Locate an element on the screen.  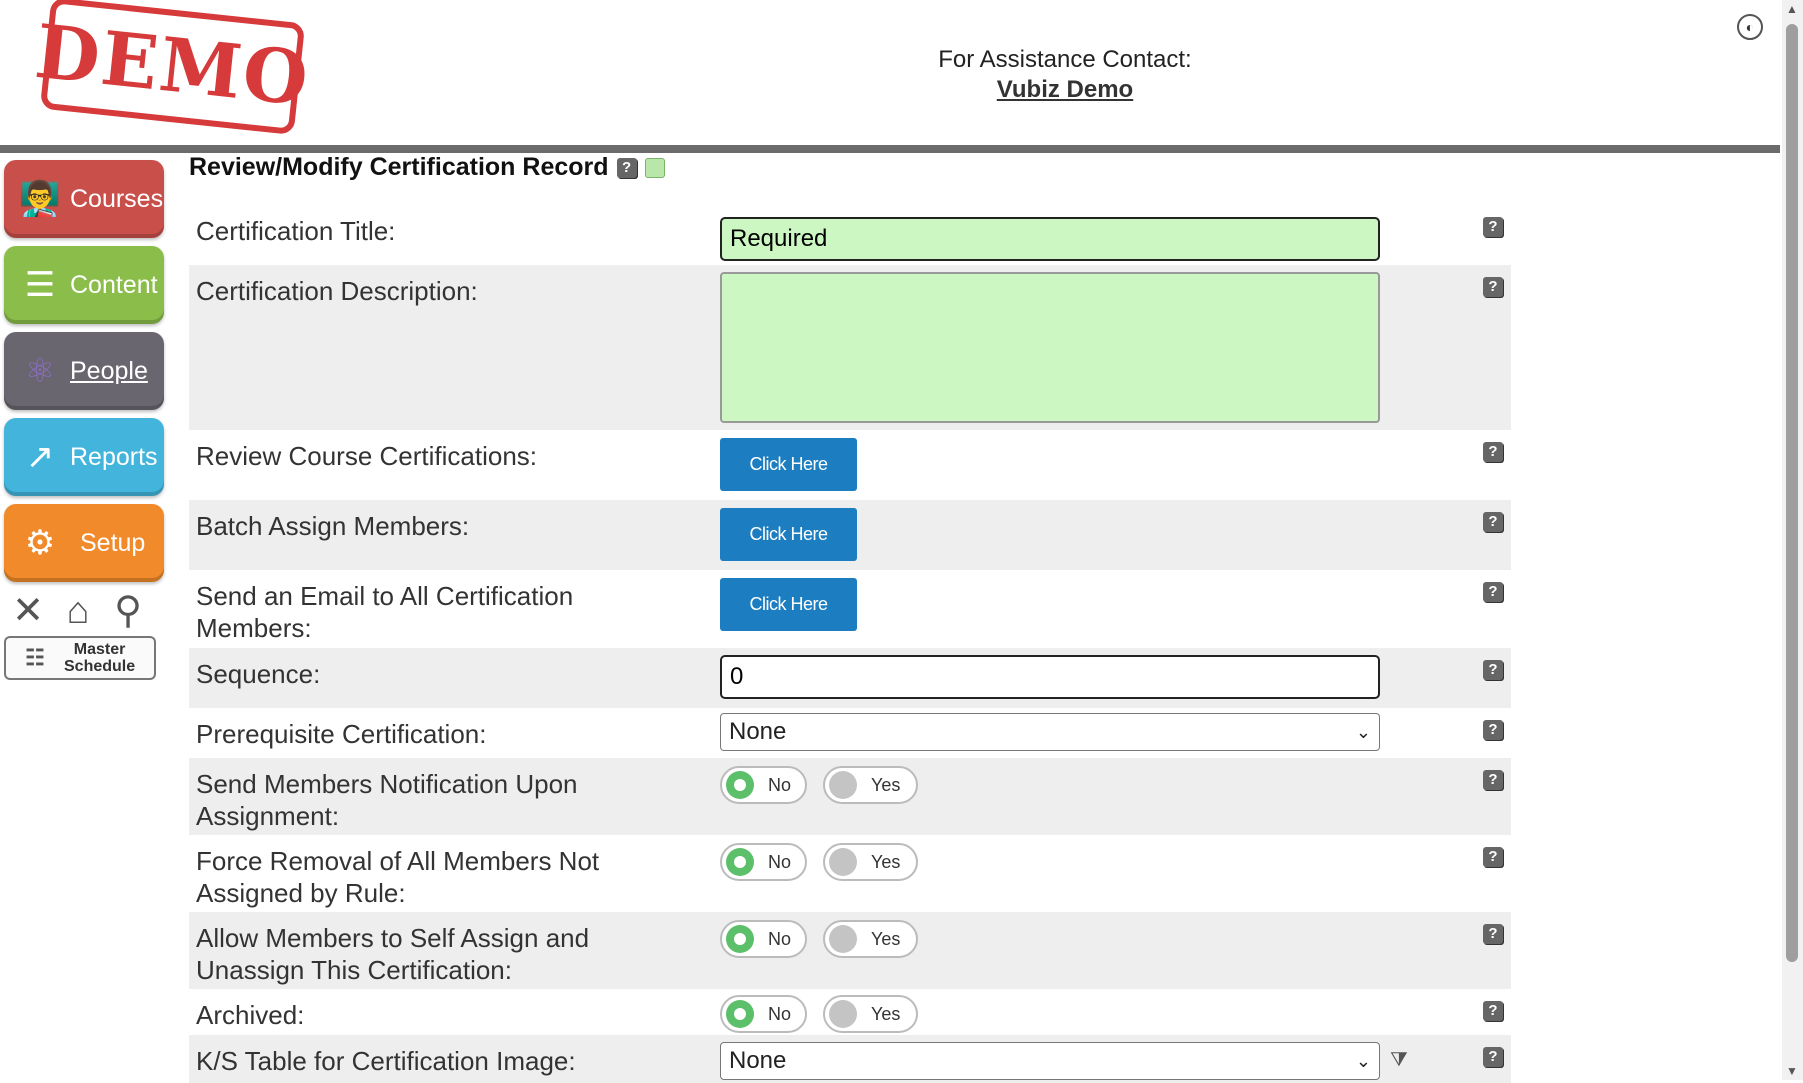
page-title: Review/Modify Certification Record ? is located at coordinates (427, 167).